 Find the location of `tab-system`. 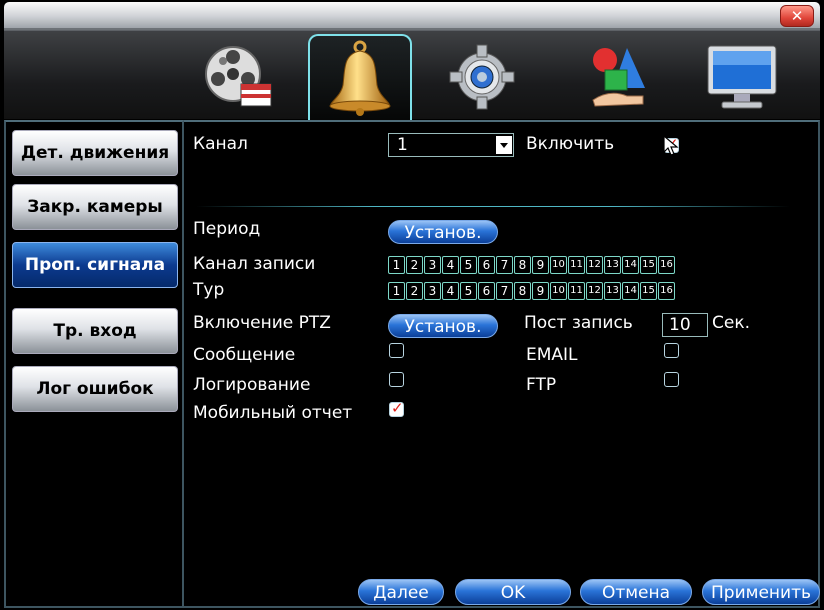

tab-system is located at coordinates (482, 77).